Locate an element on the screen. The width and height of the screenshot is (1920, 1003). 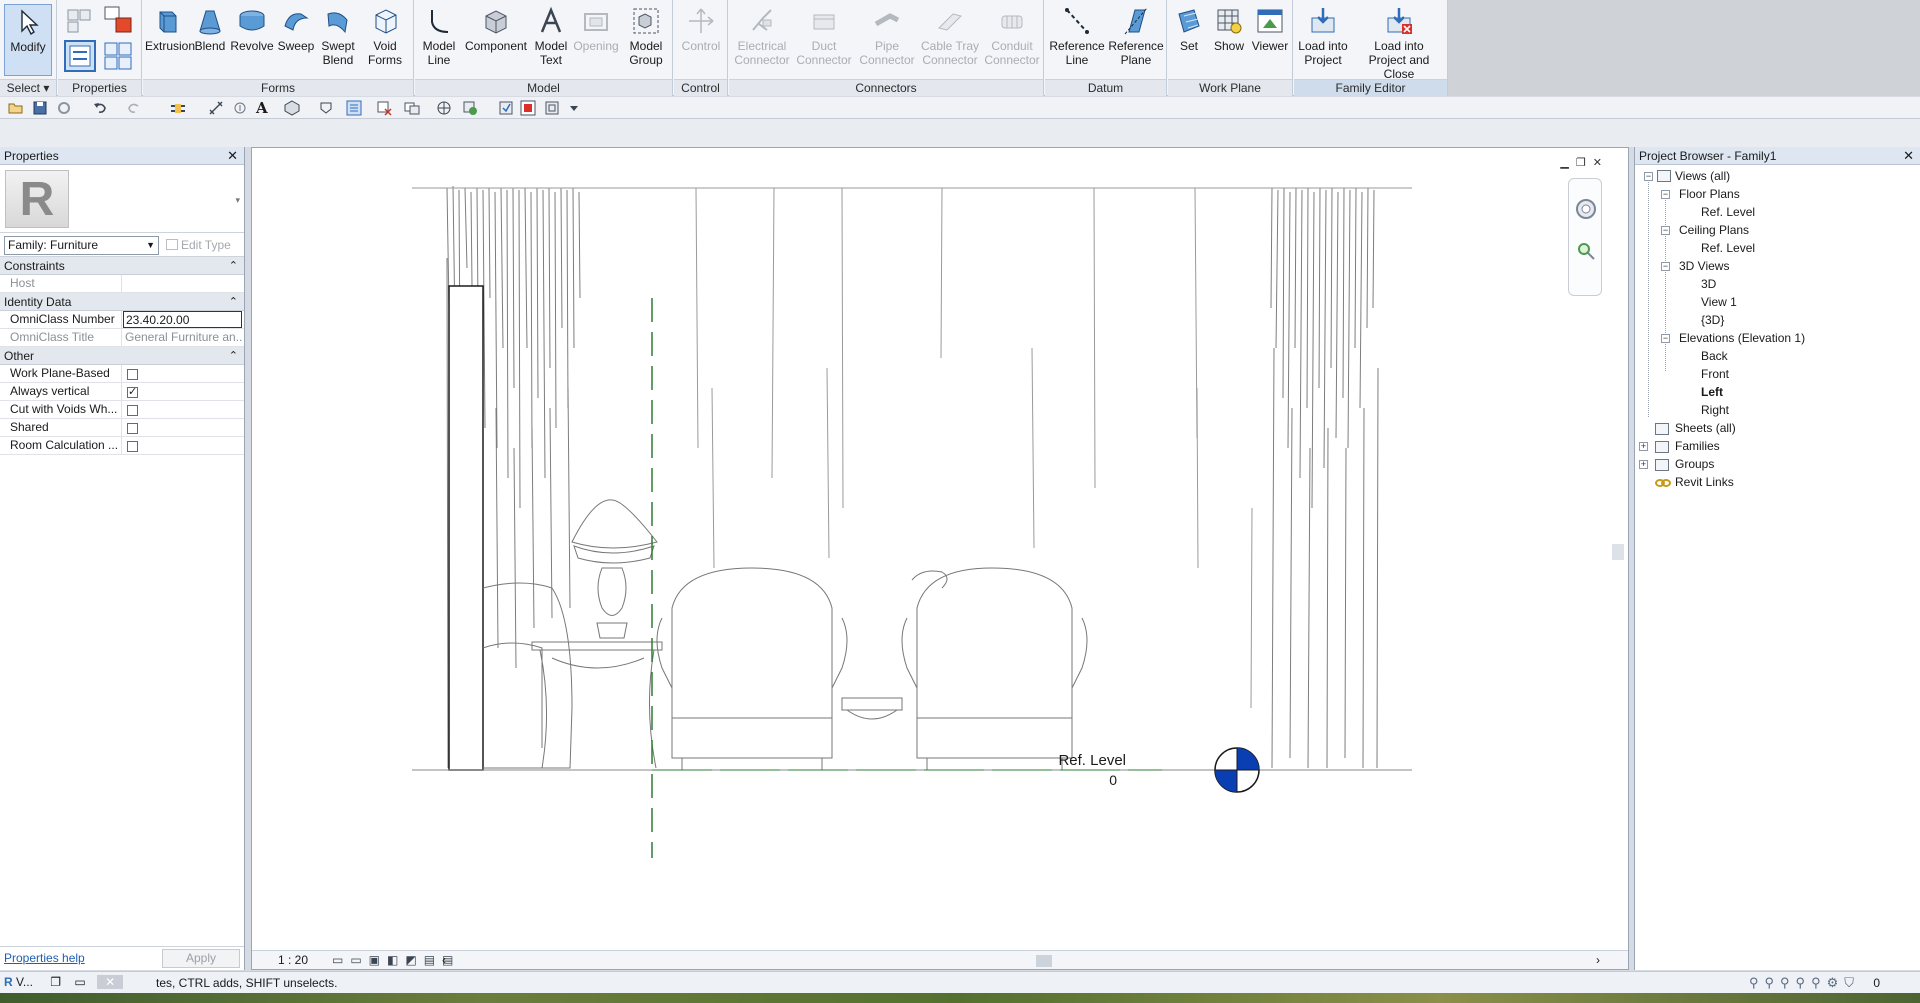
tree-revit-links: Revit Links is located at coordinates (1704, 482).